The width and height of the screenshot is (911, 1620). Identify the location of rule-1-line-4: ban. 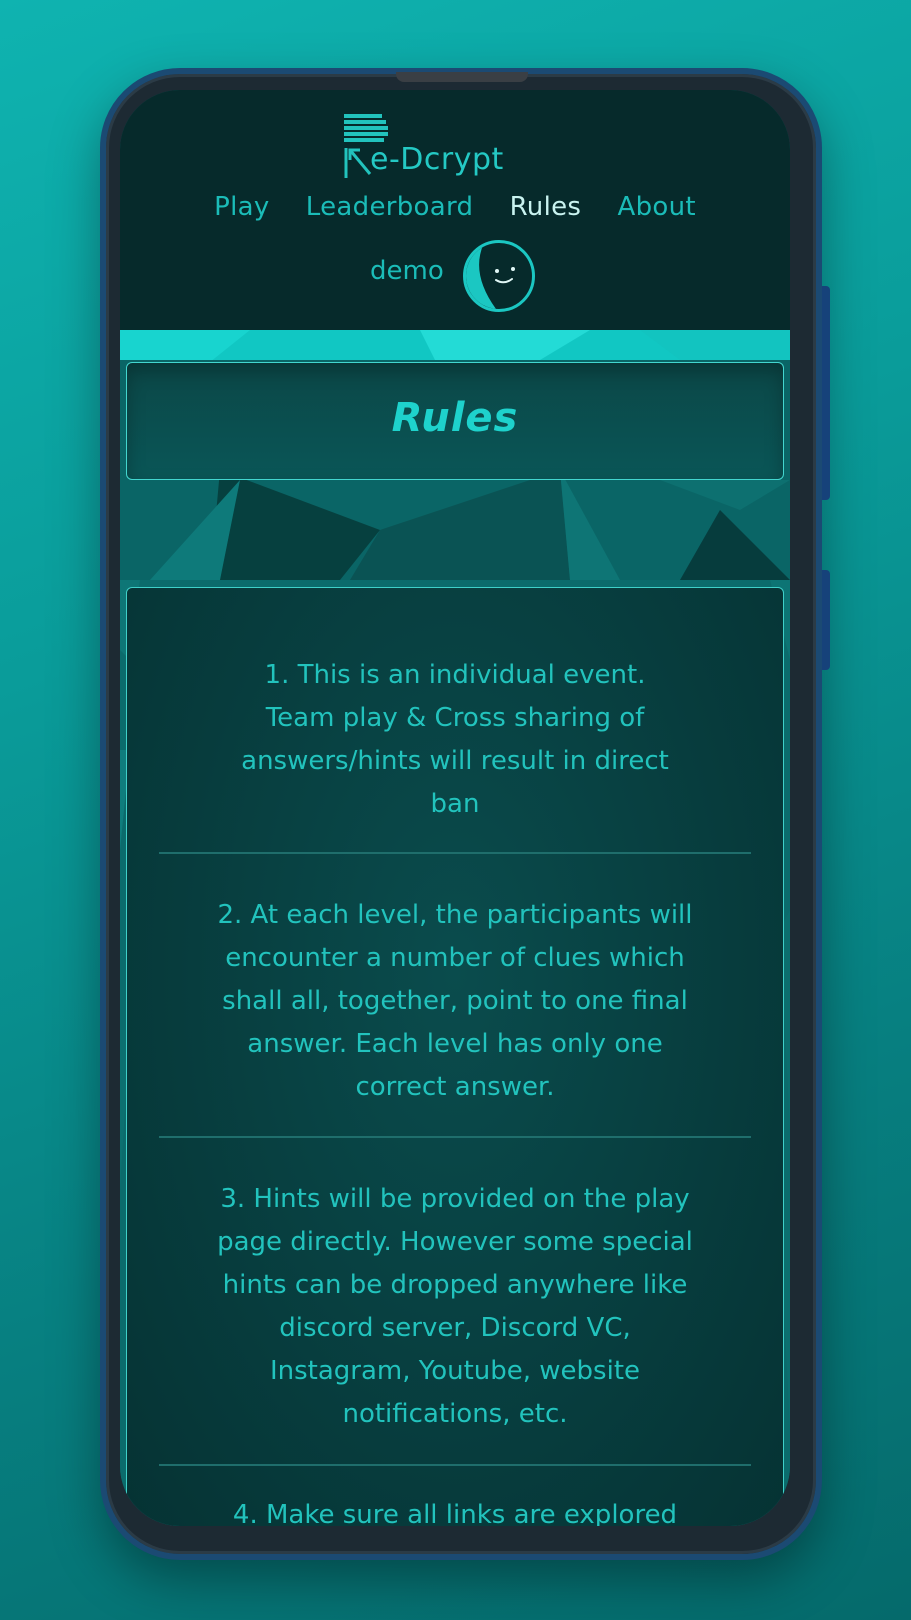
(455, 804).